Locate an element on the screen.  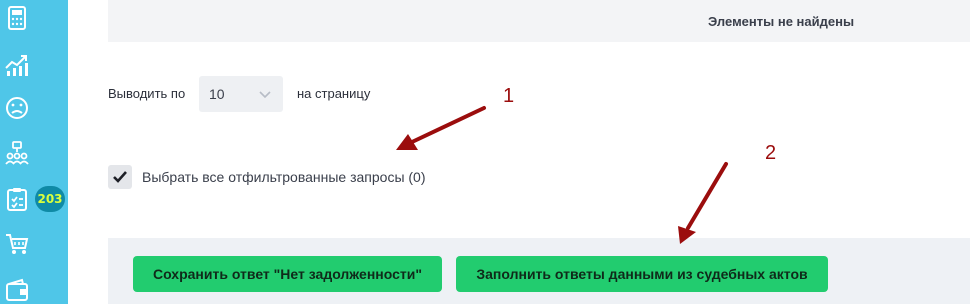
checkmark-icon is located at coordinates (120, 177).